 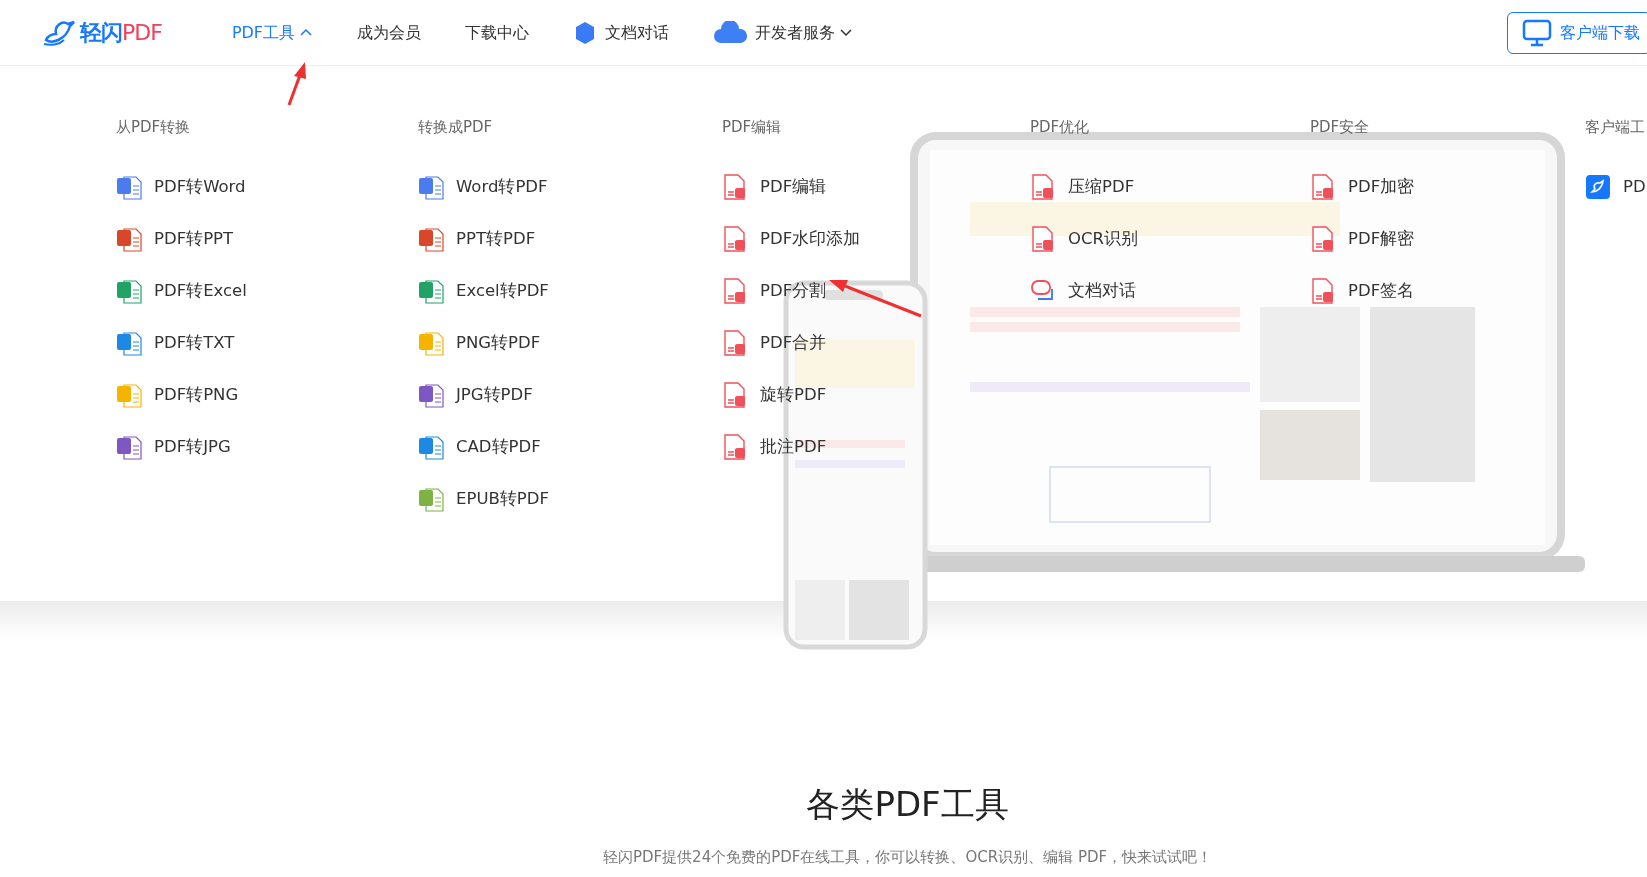 I want to click on nav-link: 开发者服务, so click(x=804, y=32).